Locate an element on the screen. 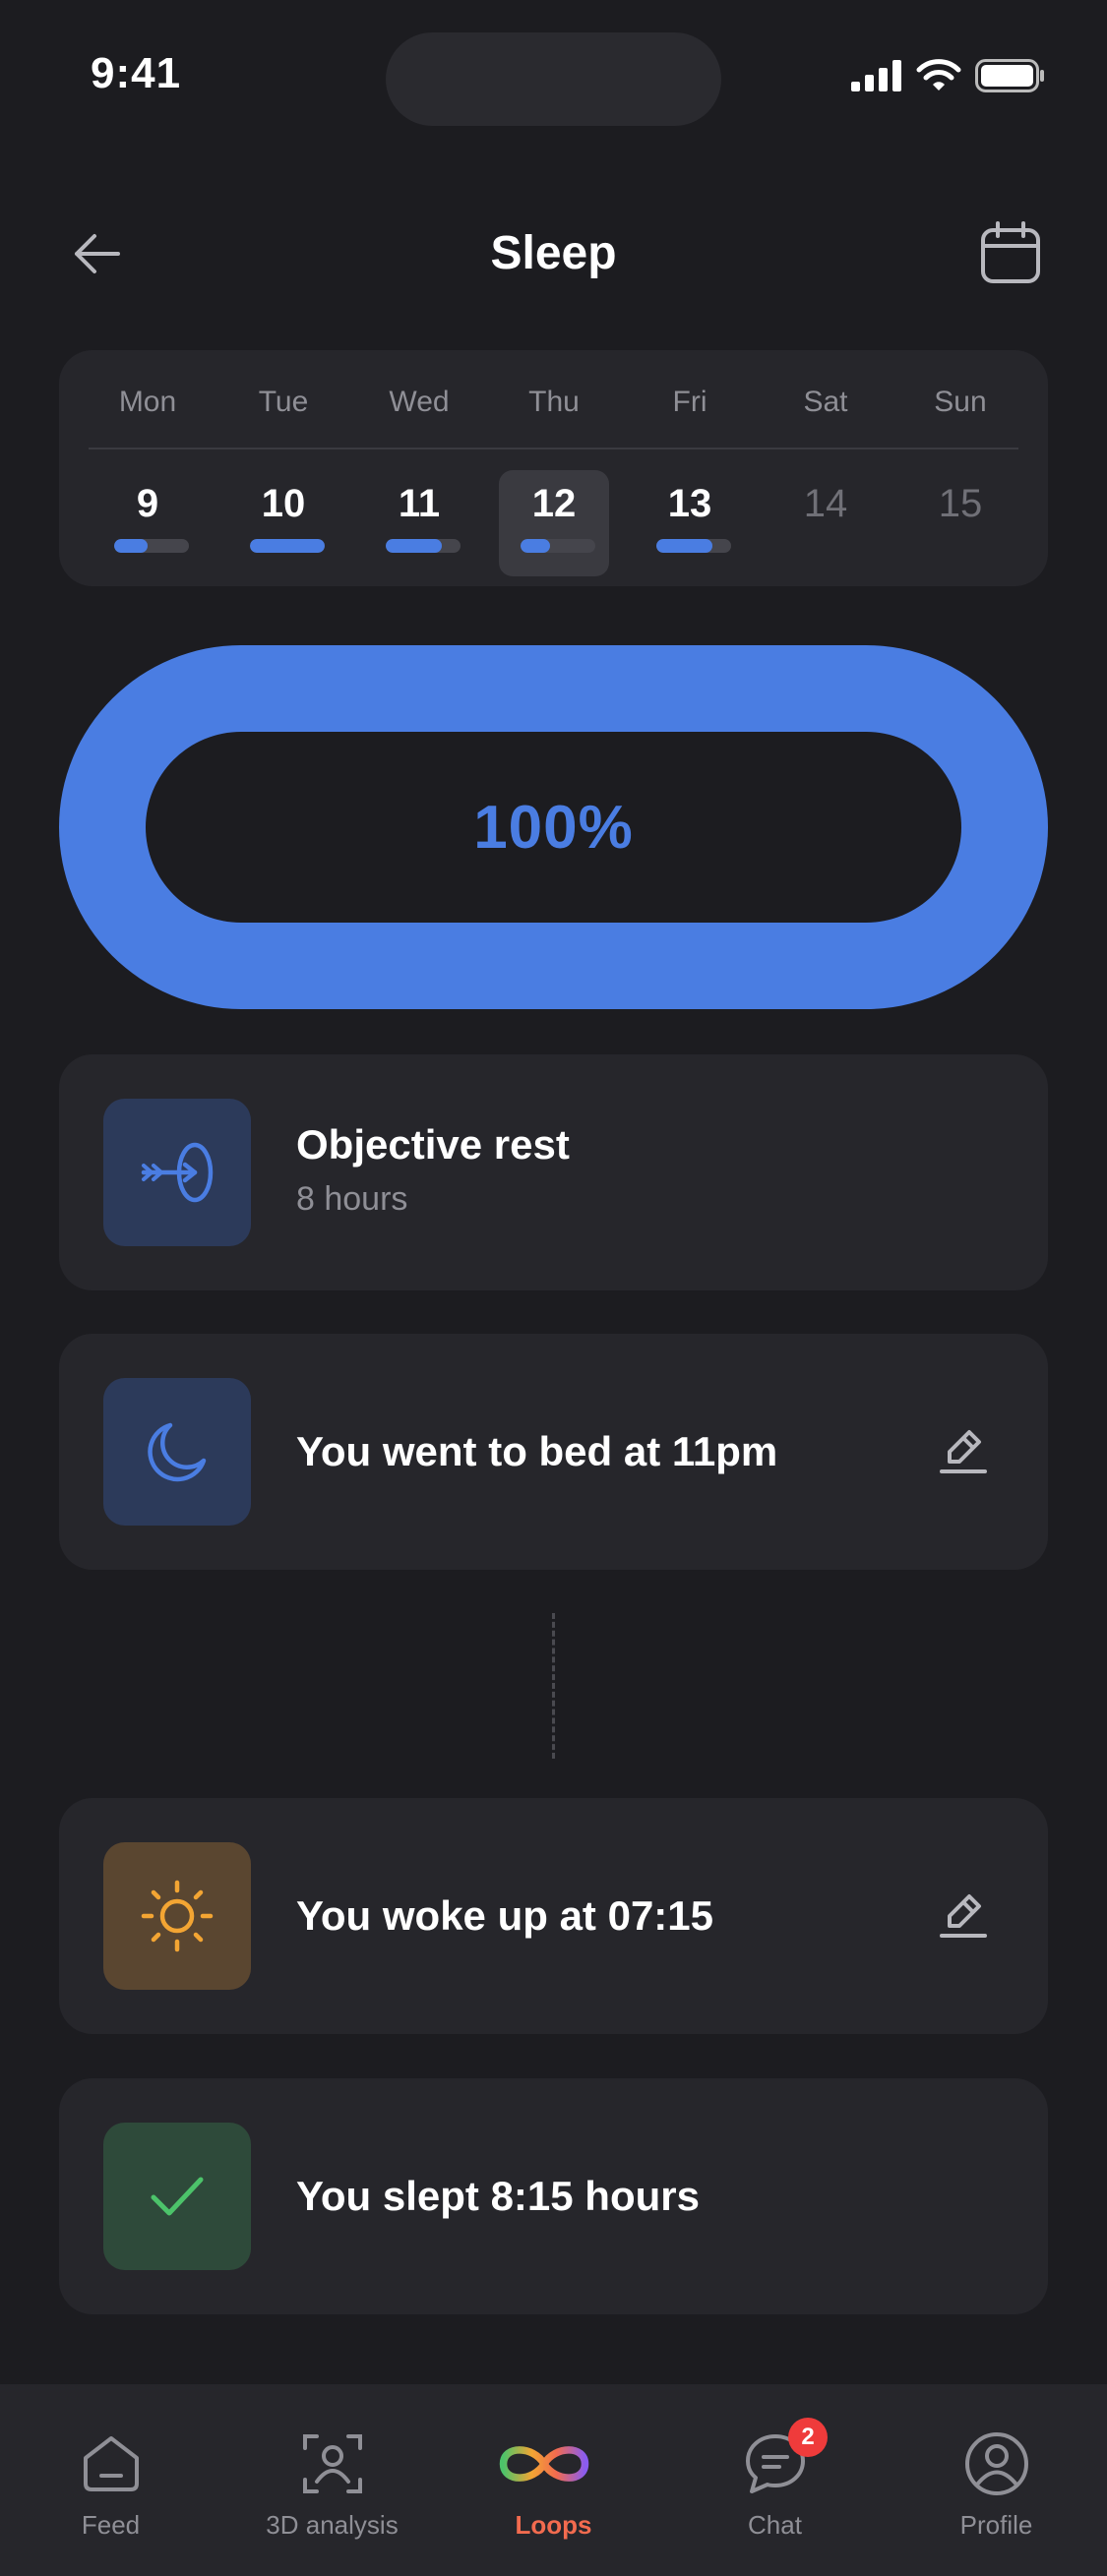 Image resolution: width=1107 pixels, height=2576 pixels. day-name: Sat is located at coordinates (826, 402).